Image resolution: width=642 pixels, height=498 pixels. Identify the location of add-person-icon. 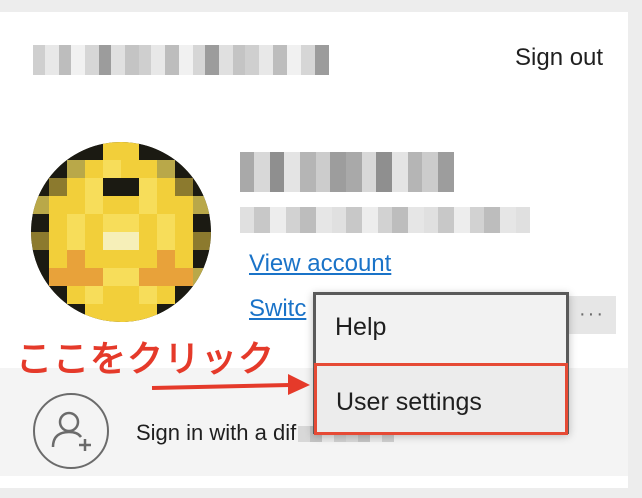
(71, 431).